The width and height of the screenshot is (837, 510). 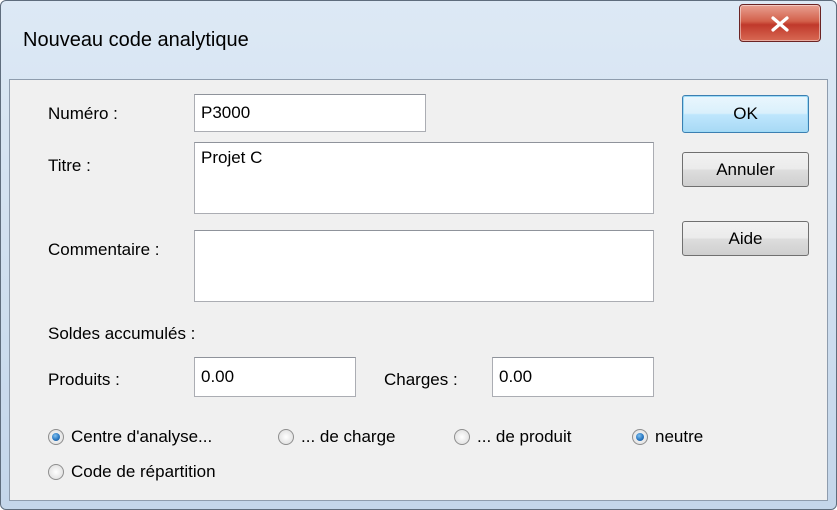 What do you see at coordinates (122, 333) in the screenshot?
I see `soldes-label: Soldes accumulés :` at bounding box center [122, 333].